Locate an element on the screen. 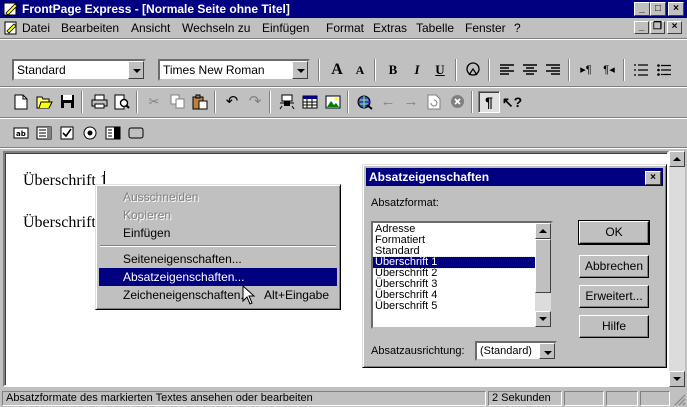 Image resolution: width=687 pixels, height=407 pixels. menu-bearbeiten: Bearbeiten is located at coordinates (90, 28).